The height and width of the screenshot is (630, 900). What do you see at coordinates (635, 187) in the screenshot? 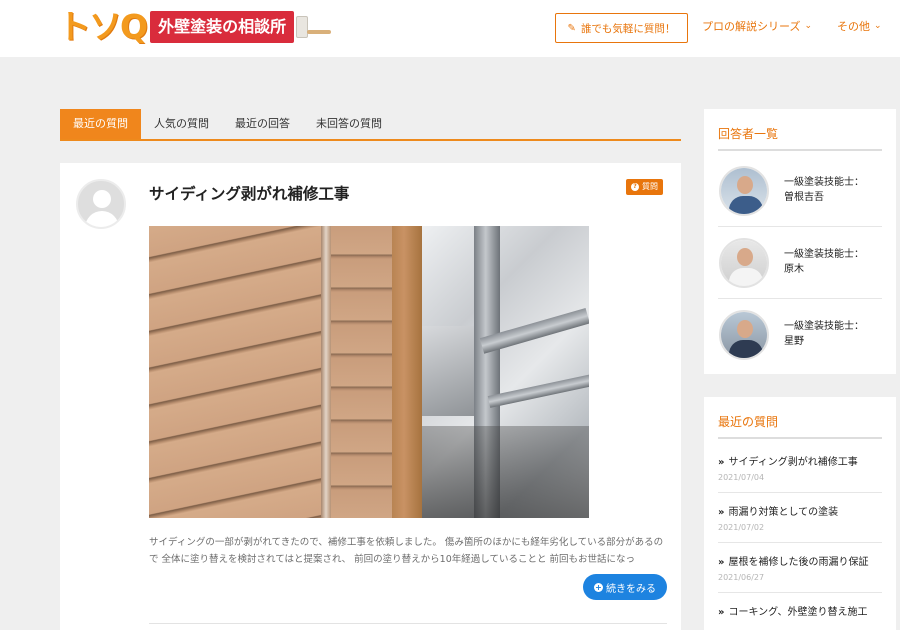
I see `question-mark-icon: ?` at bounding box center [635, 187].